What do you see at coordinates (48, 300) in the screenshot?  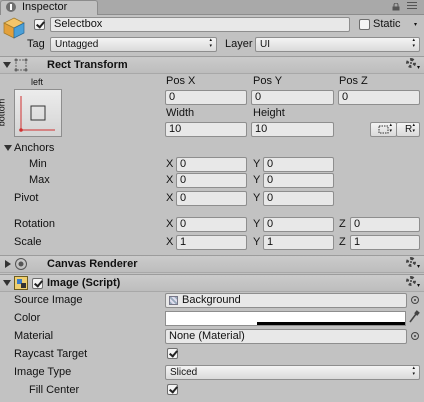 I see `source-image-label: Source Image` at bounding box center [48, 300].